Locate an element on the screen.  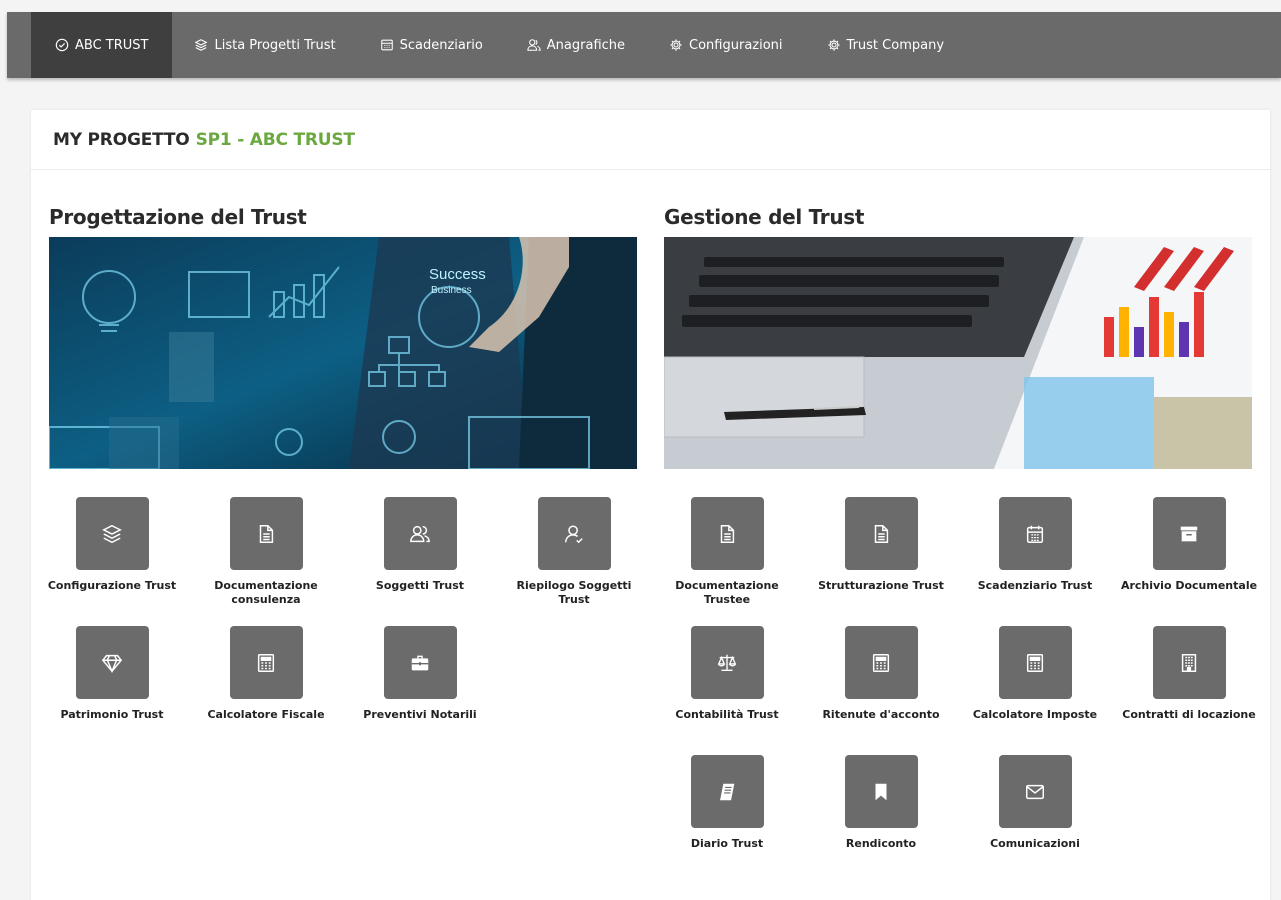
tile-rendiconto: Rendiconto is located at coordinates (881, 819).